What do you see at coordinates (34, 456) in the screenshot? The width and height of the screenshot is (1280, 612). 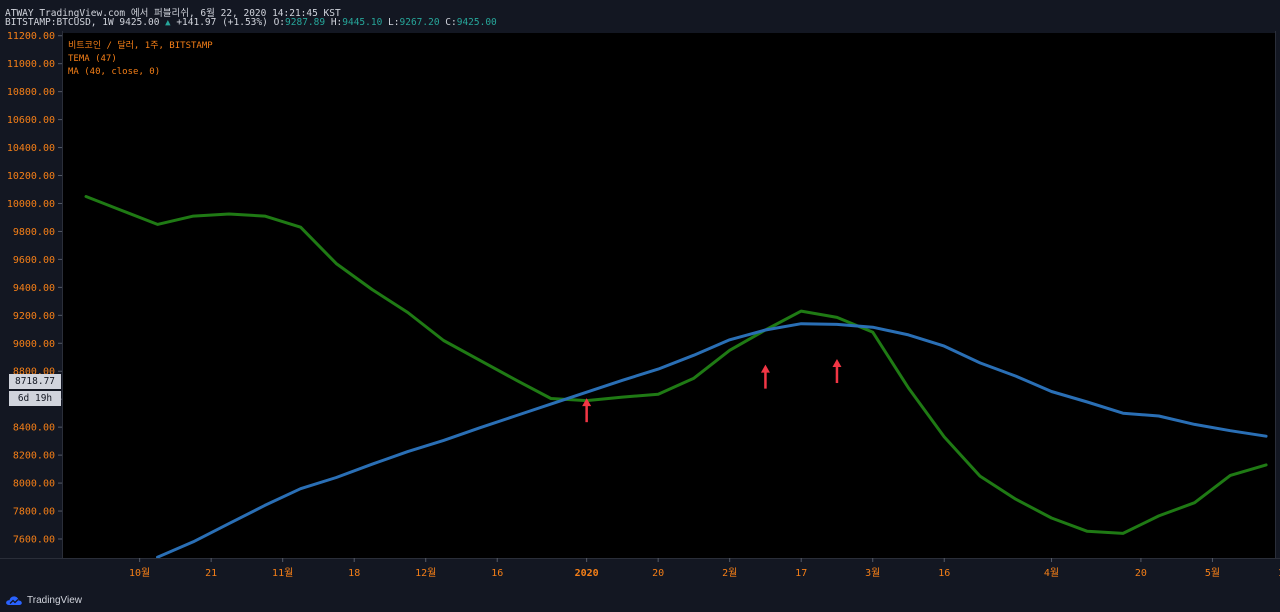 I see `y-tick-label: 8200.00` at bounding box center [34, 456].